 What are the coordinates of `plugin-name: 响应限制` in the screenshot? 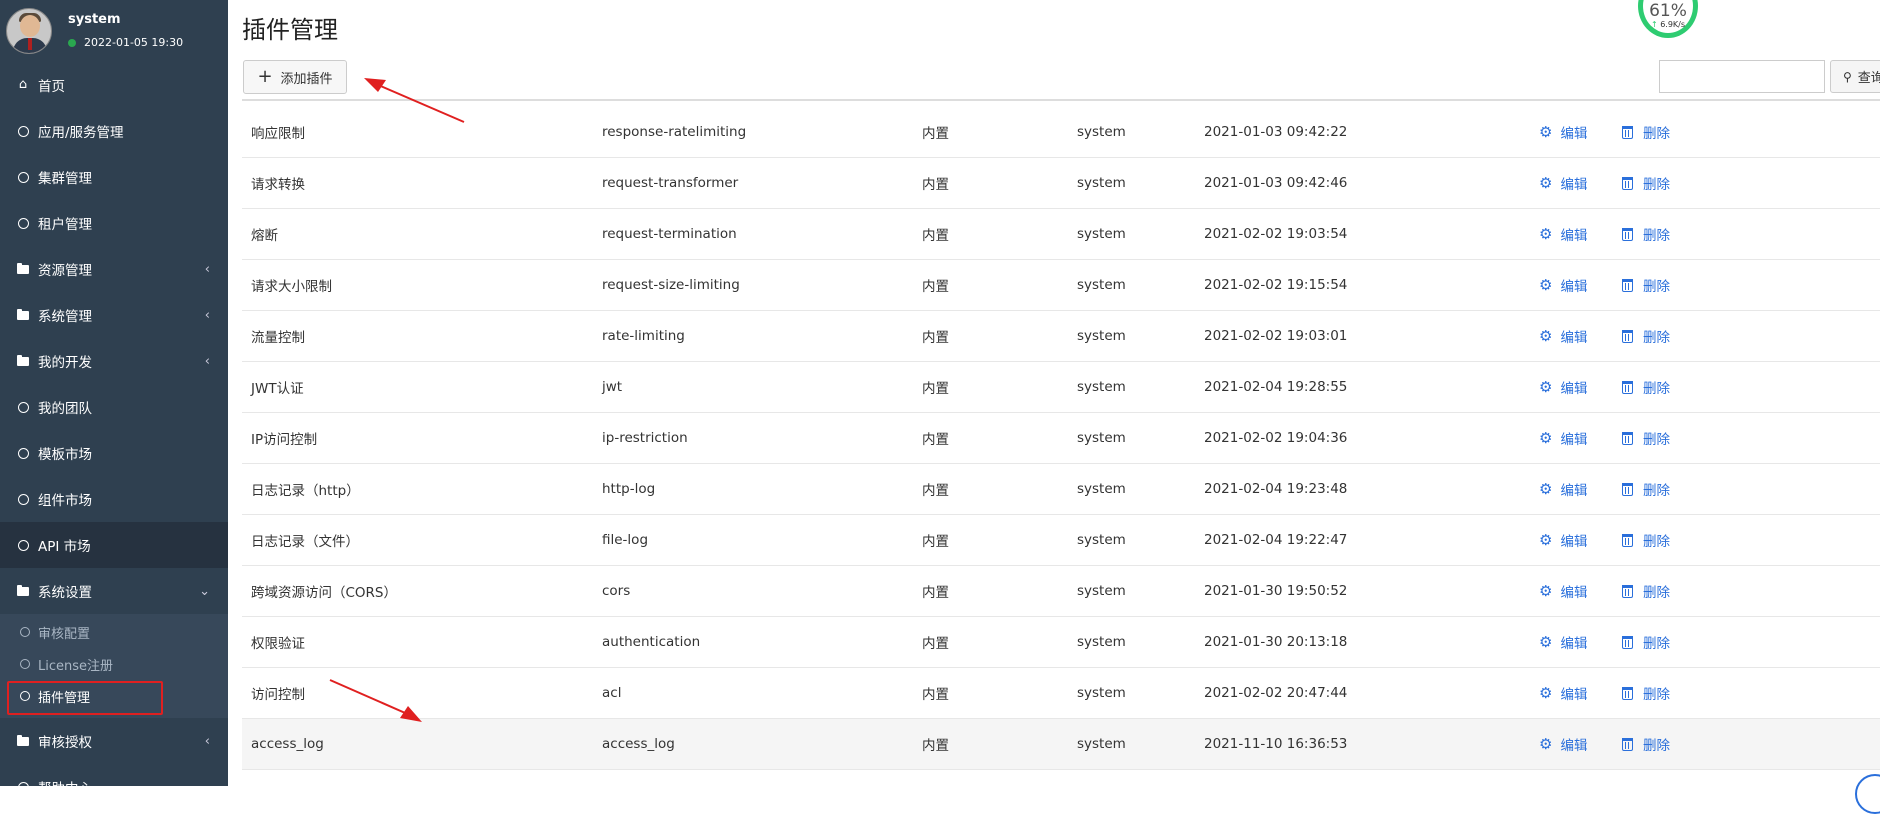 It's located at (278, 134).